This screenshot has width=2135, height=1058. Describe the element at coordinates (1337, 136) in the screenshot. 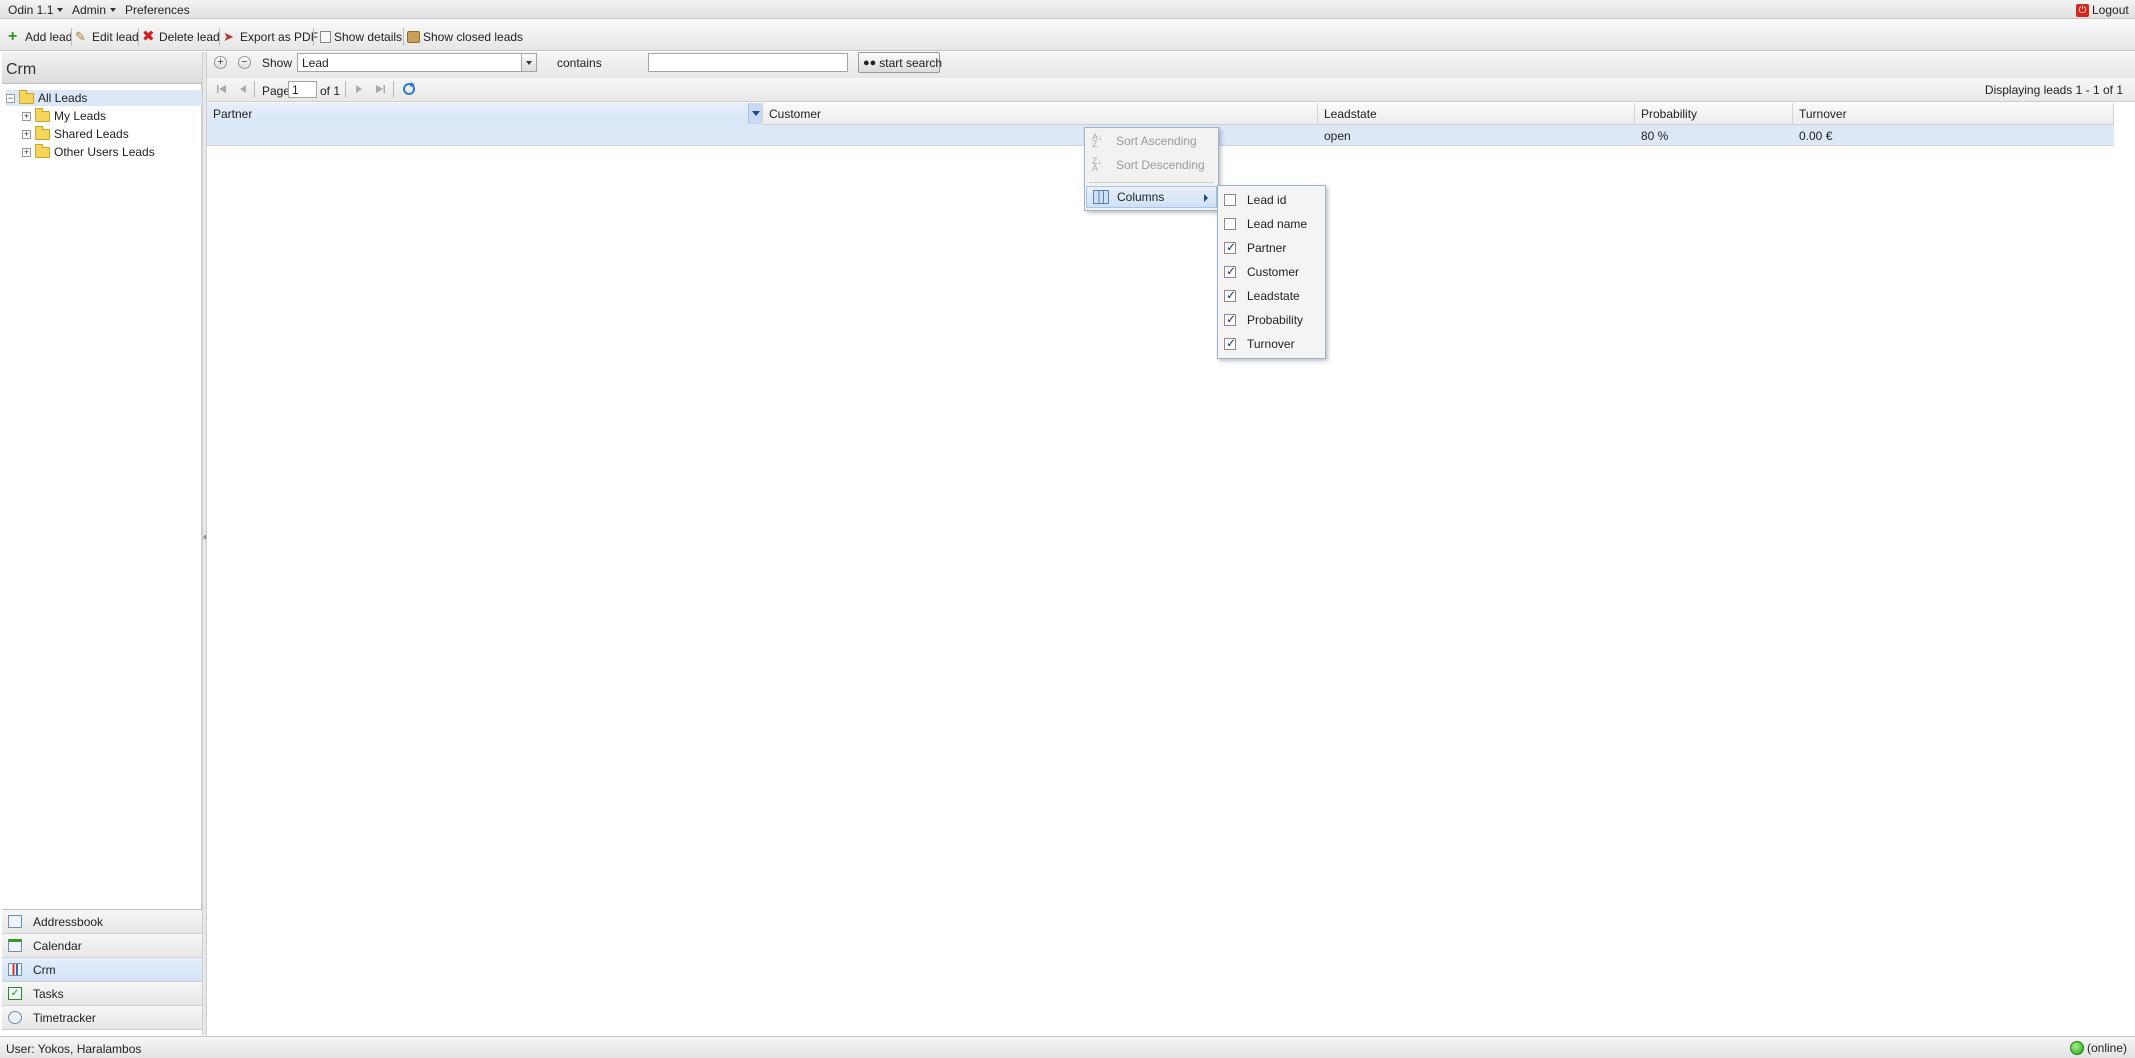

I see `cell-leadstate: open` at that location.